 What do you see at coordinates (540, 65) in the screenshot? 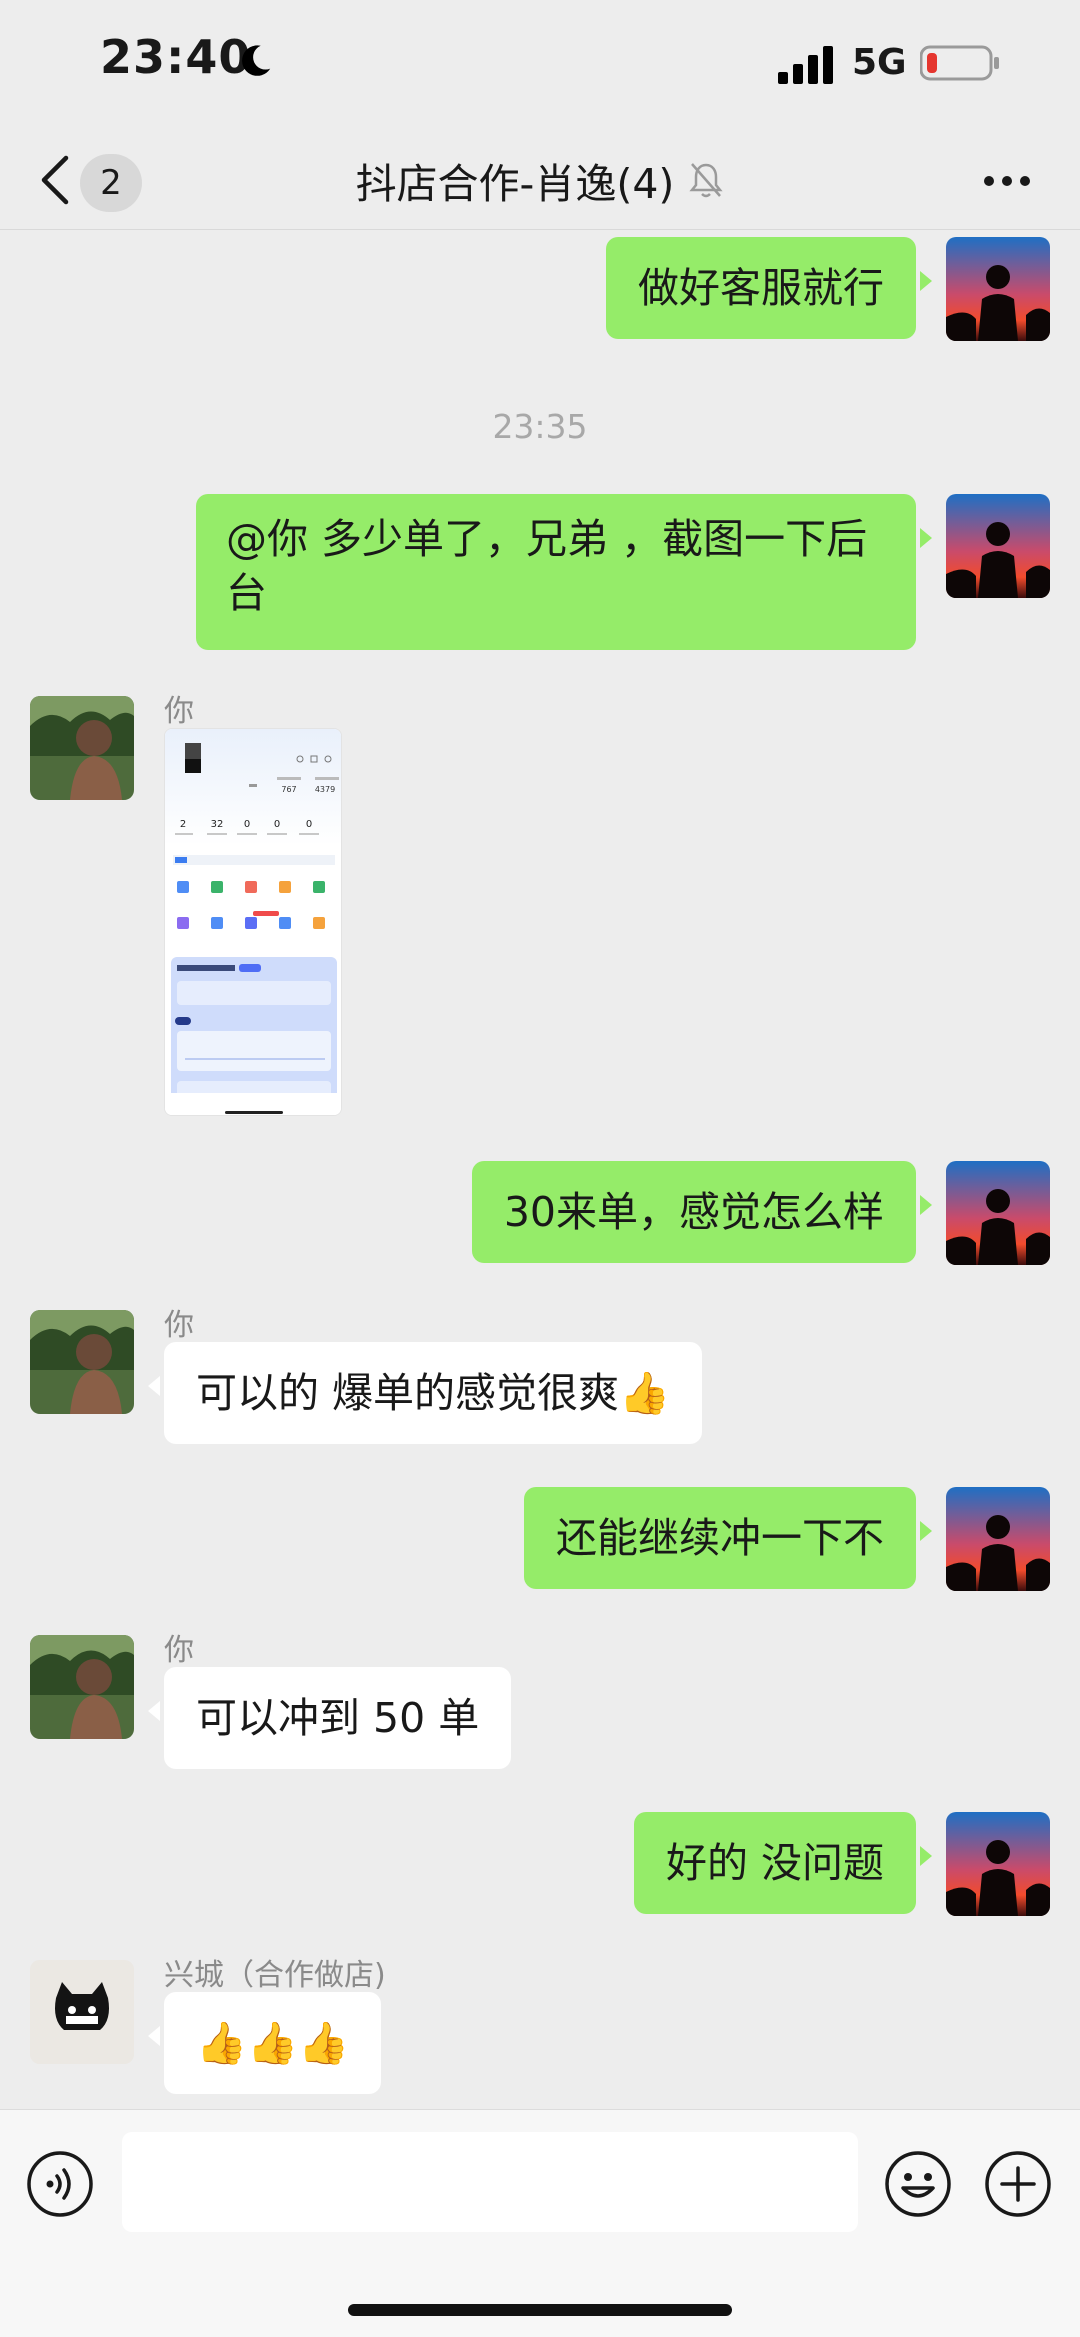
I see `status-bar: 23:40 5G` at bounding box center [540, 65].